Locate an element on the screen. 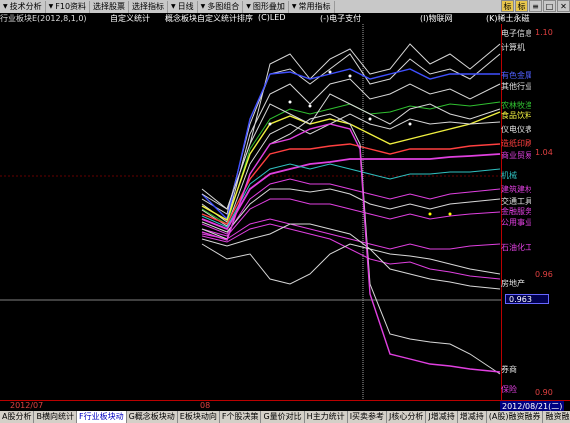  value-scale: 1.10 1.04 0.96 0.90 is located at coordinates (550, 212).